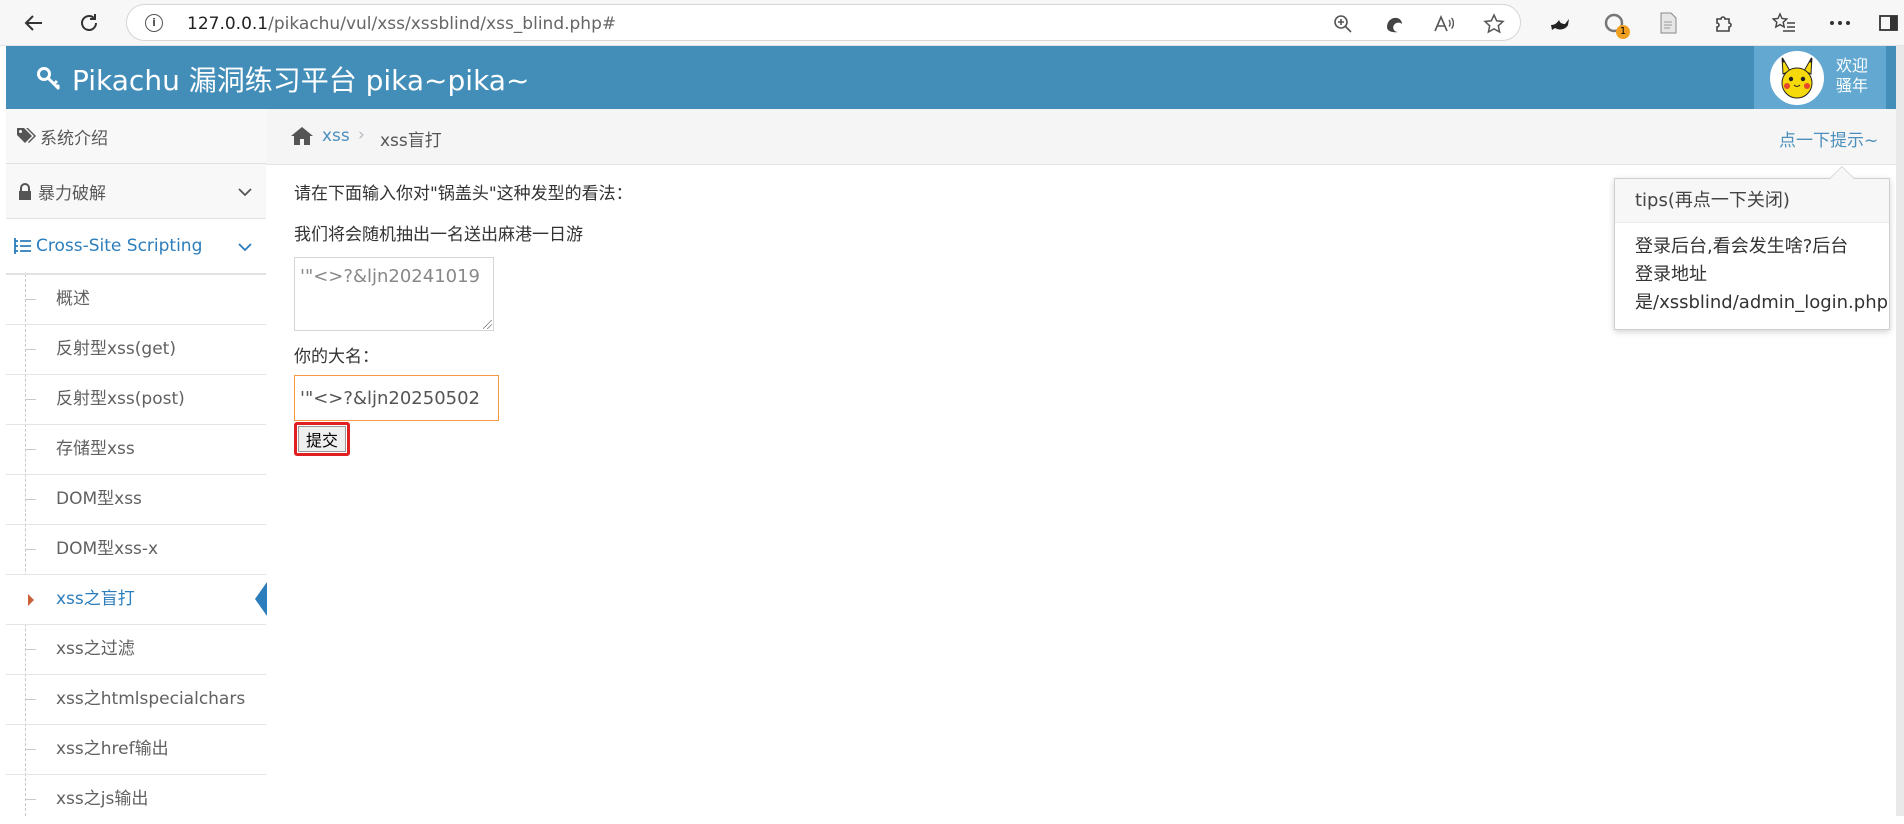 The height and width of the screenshot is (824, 1904). I want to click on submenu-item-overview: 概述, so click(136, 299).